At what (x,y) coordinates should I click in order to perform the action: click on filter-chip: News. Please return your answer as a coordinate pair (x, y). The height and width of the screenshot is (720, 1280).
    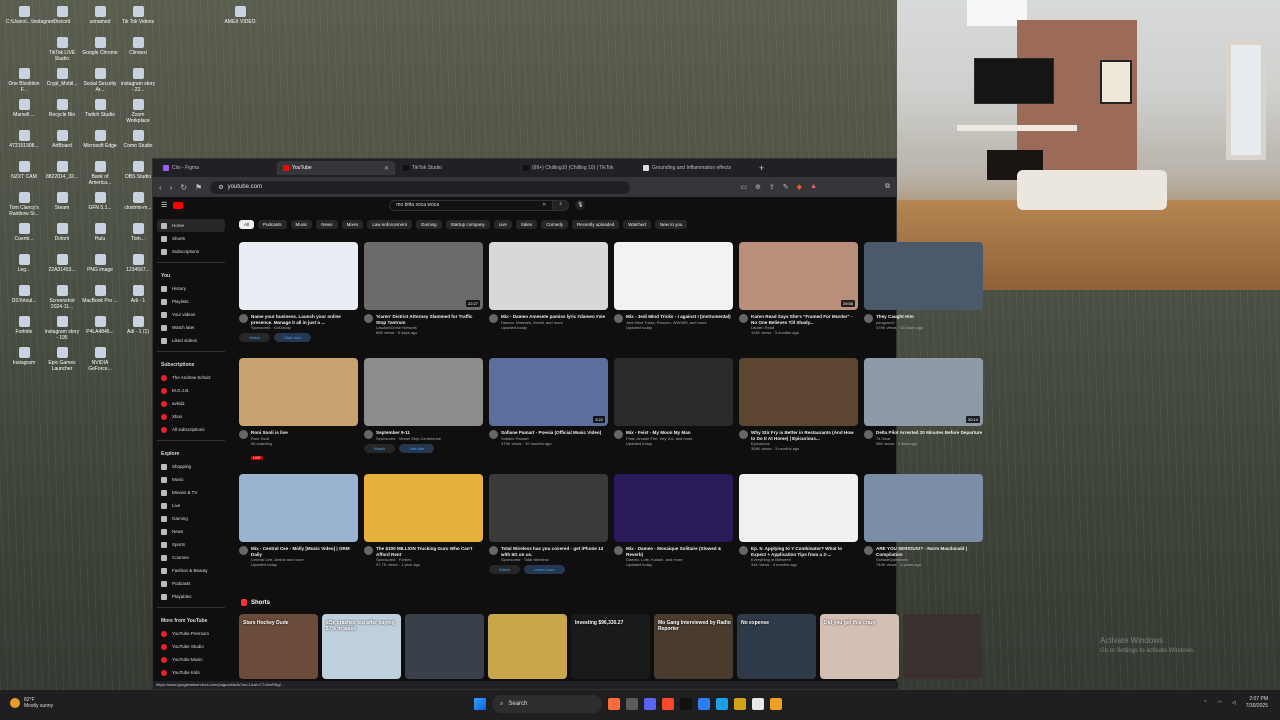
    Looking at the image, I should click on (327, 224).